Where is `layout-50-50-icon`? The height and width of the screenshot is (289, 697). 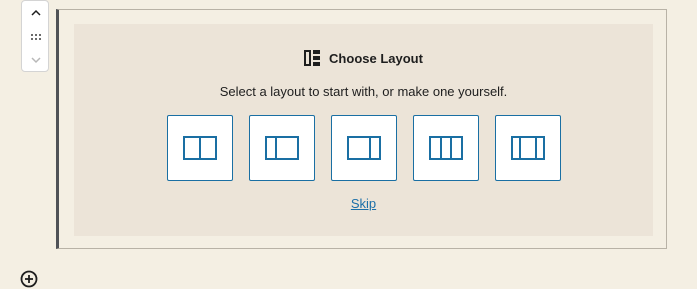
layout-50-50-icon is located at coordinates (200, 148).